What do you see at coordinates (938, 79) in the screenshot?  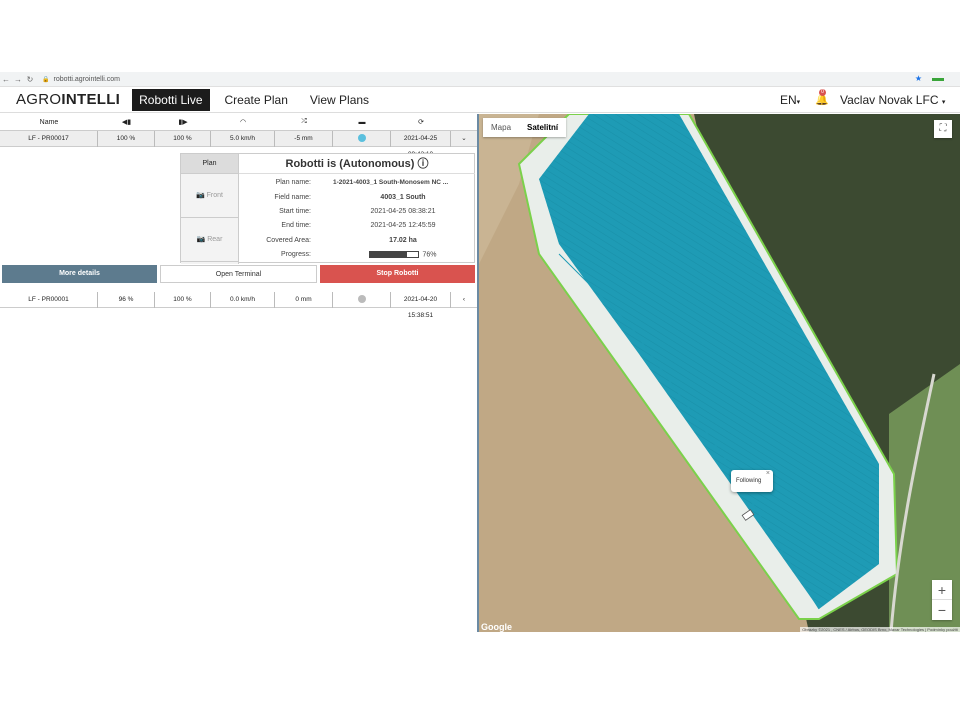 I see `extension-icon` at bounding box center [938, 79].